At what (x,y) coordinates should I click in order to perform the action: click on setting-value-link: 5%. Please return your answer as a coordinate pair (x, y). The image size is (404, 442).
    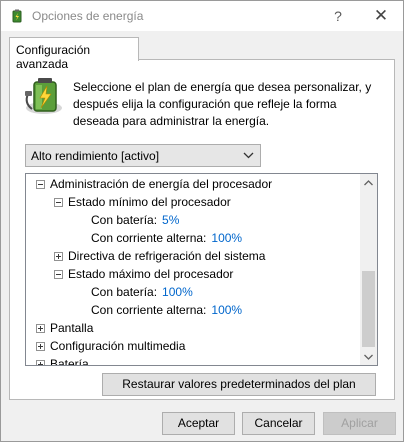
    Looking at the image, I should click on (170, 220).